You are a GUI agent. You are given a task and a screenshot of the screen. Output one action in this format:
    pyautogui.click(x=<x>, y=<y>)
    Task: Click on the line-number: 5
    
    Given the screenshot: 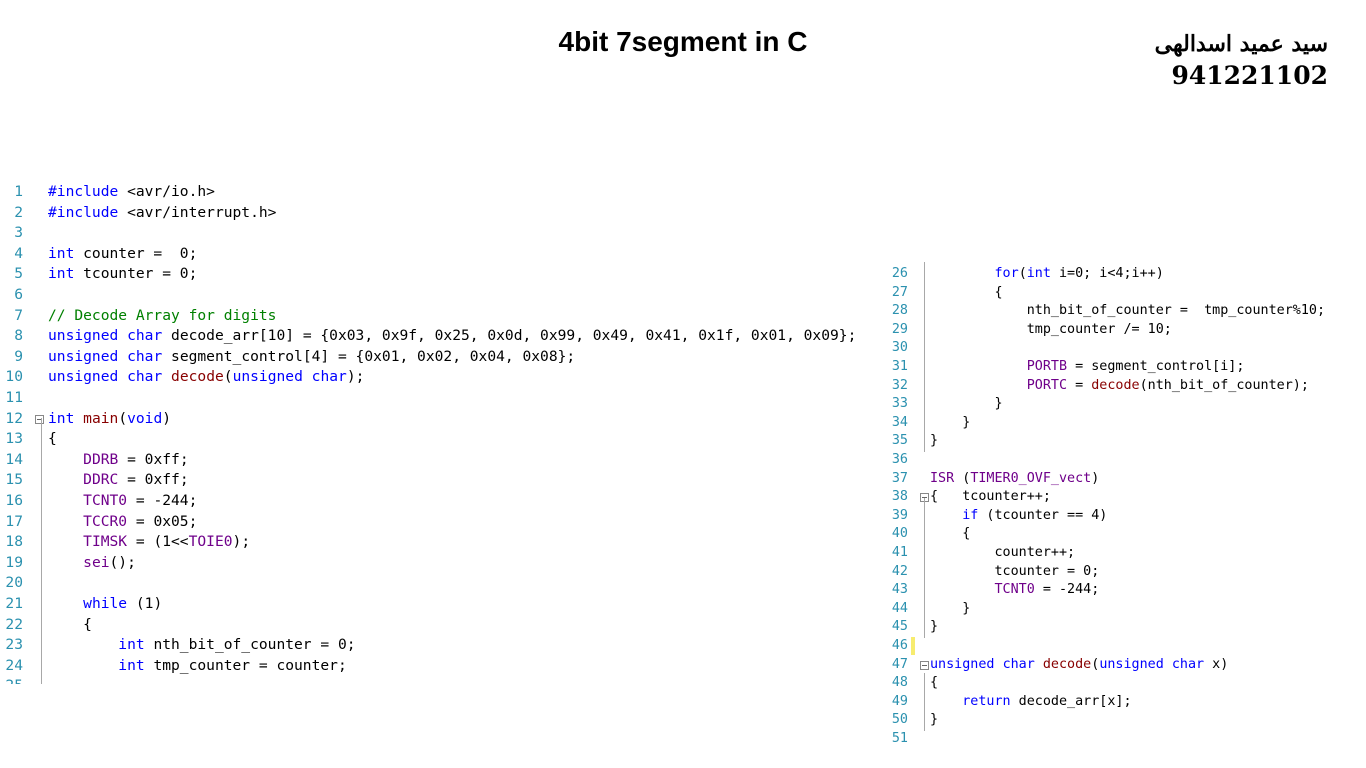 What is the action you would take?
    pyautogui.click(x=18, y=274)
    